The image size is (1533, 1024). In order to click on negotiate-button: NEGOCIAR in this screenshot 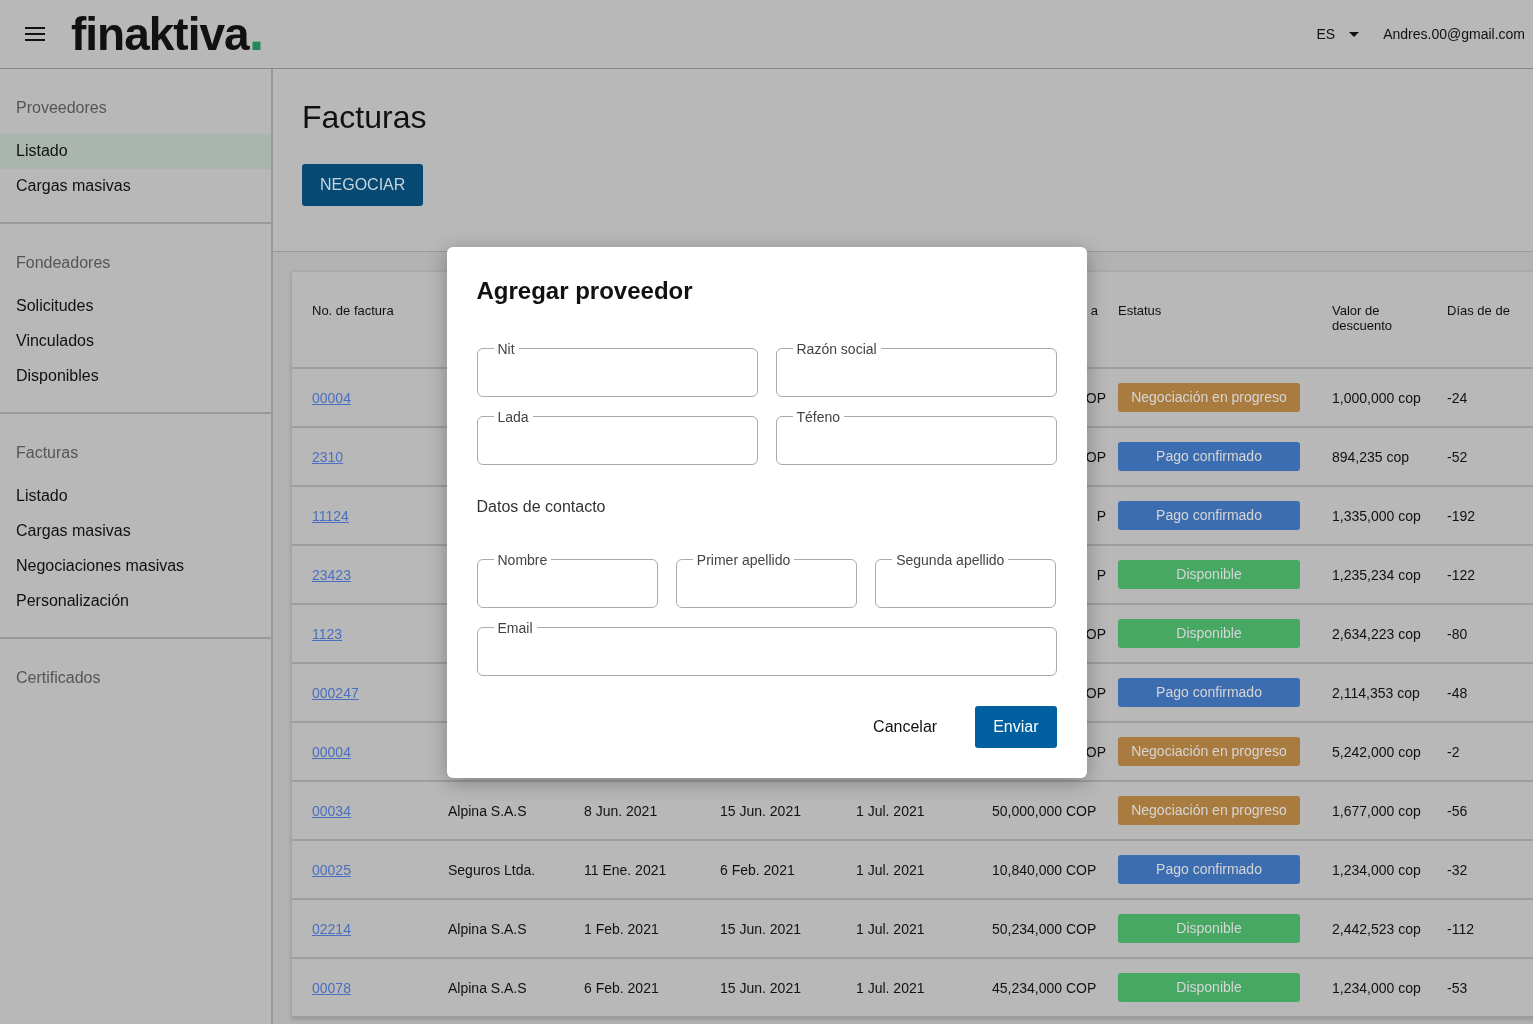, I will do `click(363, 185)`.